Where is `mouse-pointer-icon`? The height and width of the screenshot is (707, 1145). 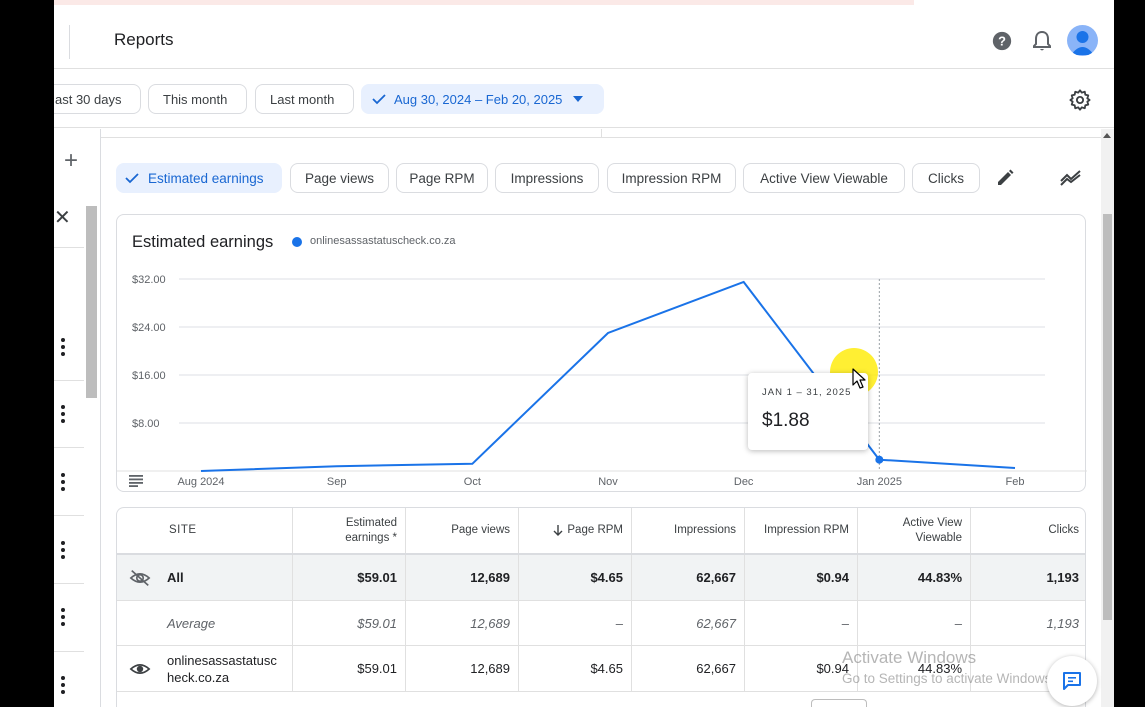
mouse-pointer-icon is located at coordinates (859, 378).